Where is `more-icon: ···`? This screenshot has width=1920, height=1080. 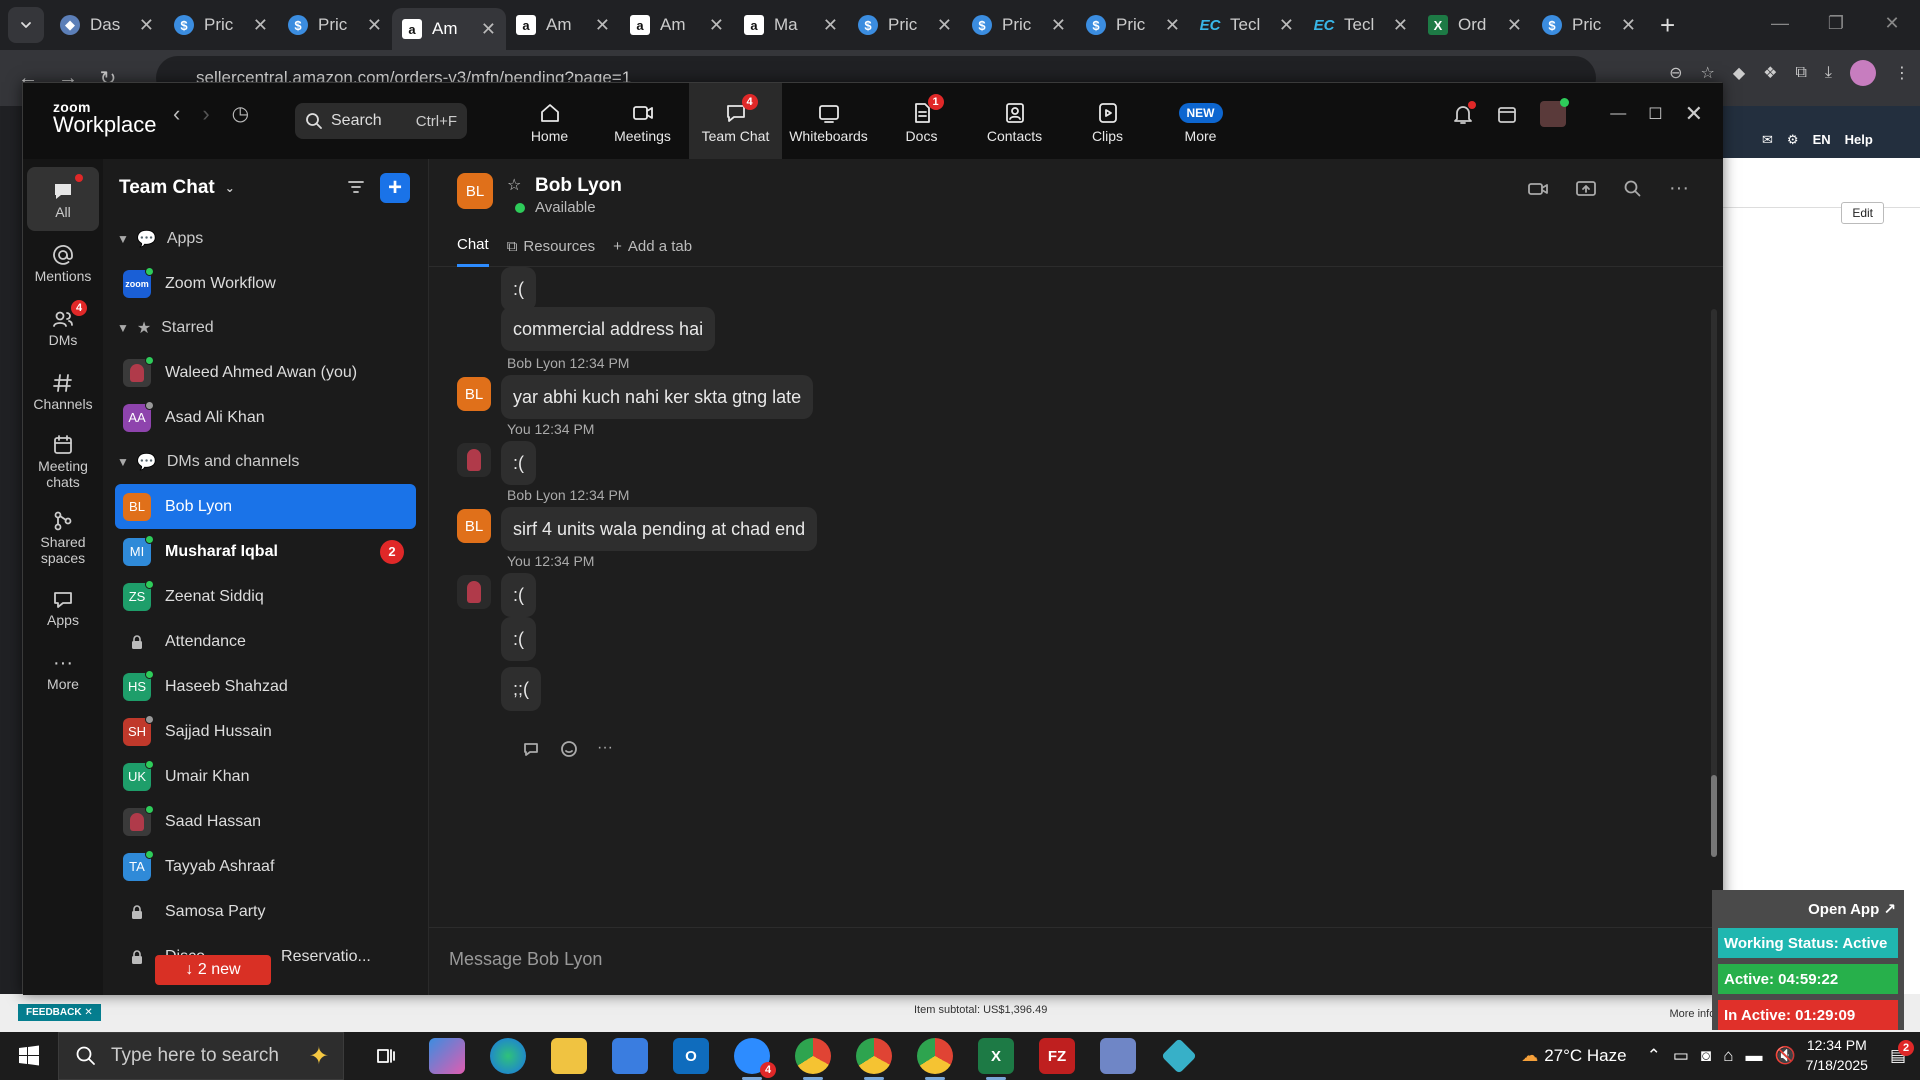 more-icon: ··· is located at coordinates (605, 749).